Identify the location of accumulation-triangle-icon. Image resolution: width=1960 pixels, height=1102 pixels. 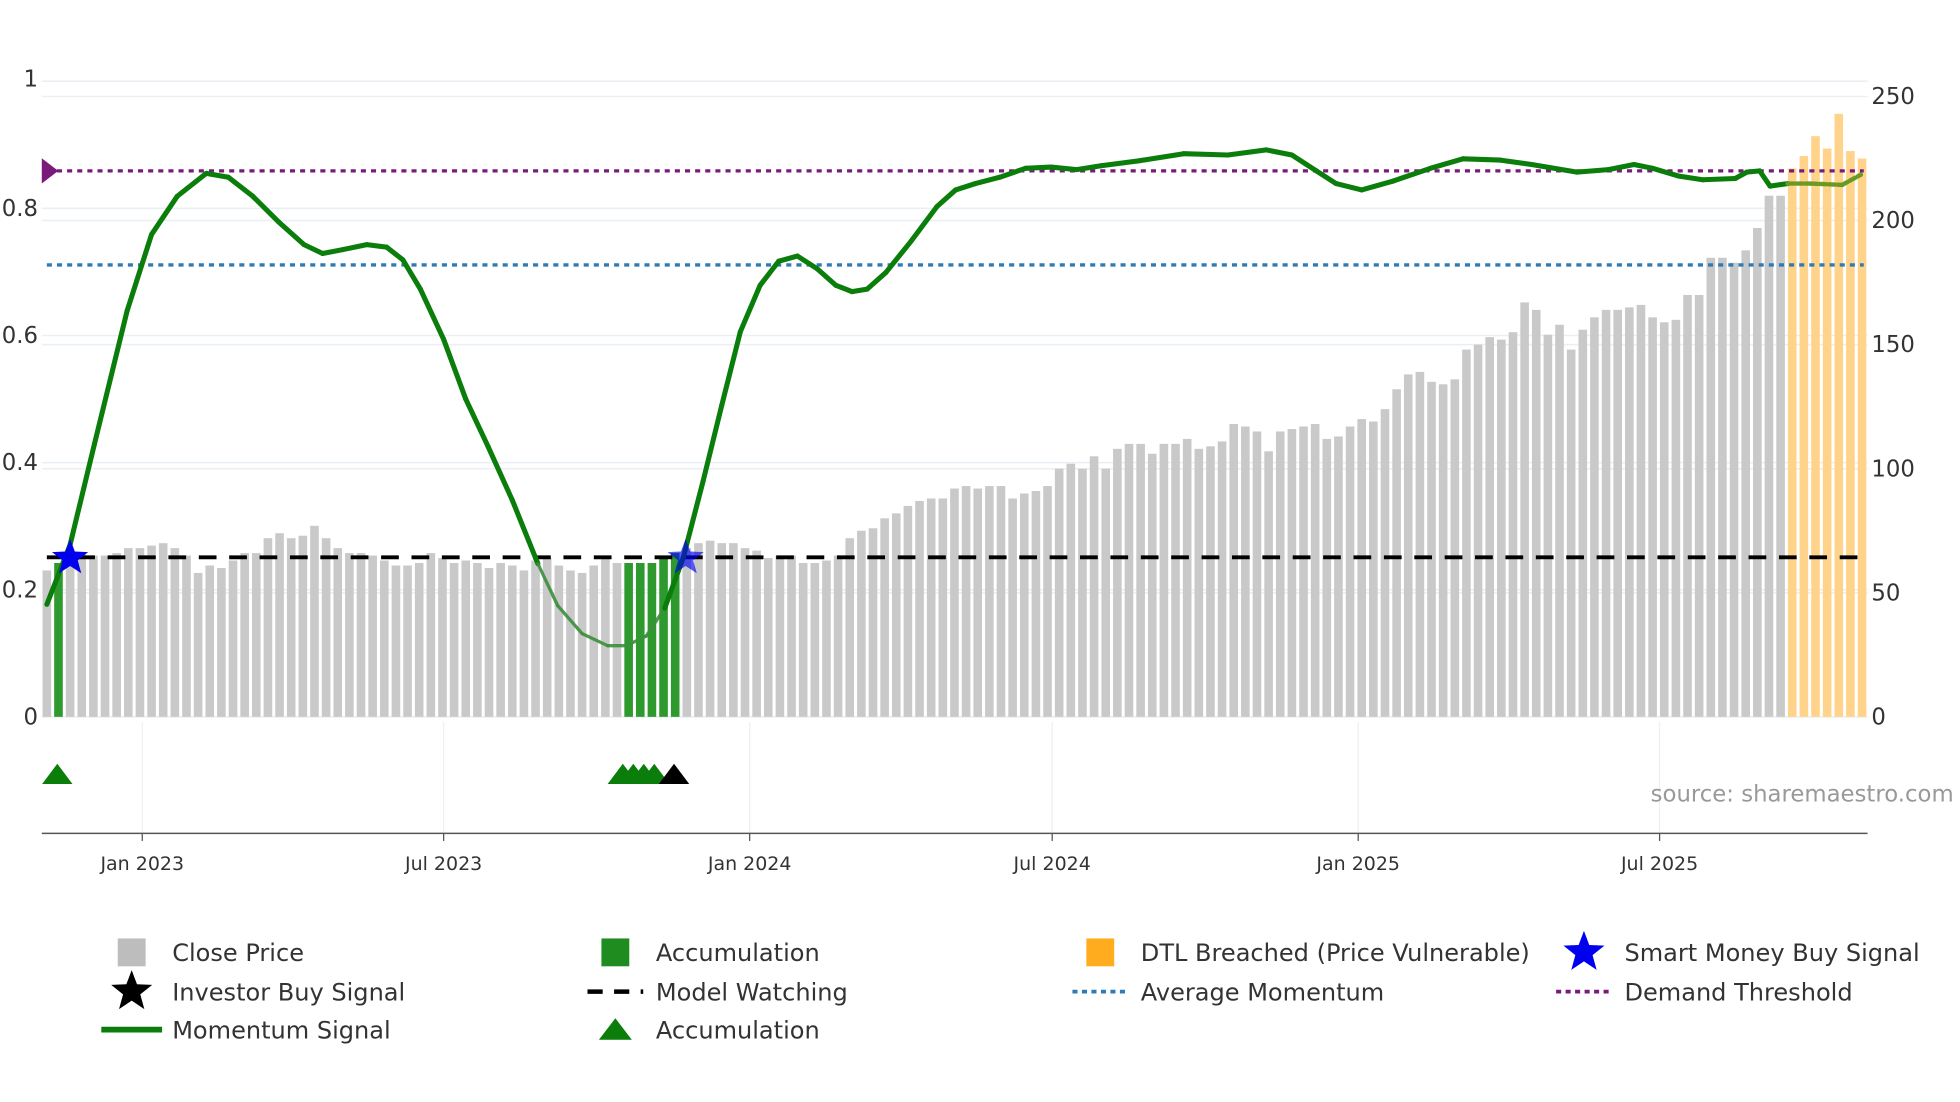
(57, 773).